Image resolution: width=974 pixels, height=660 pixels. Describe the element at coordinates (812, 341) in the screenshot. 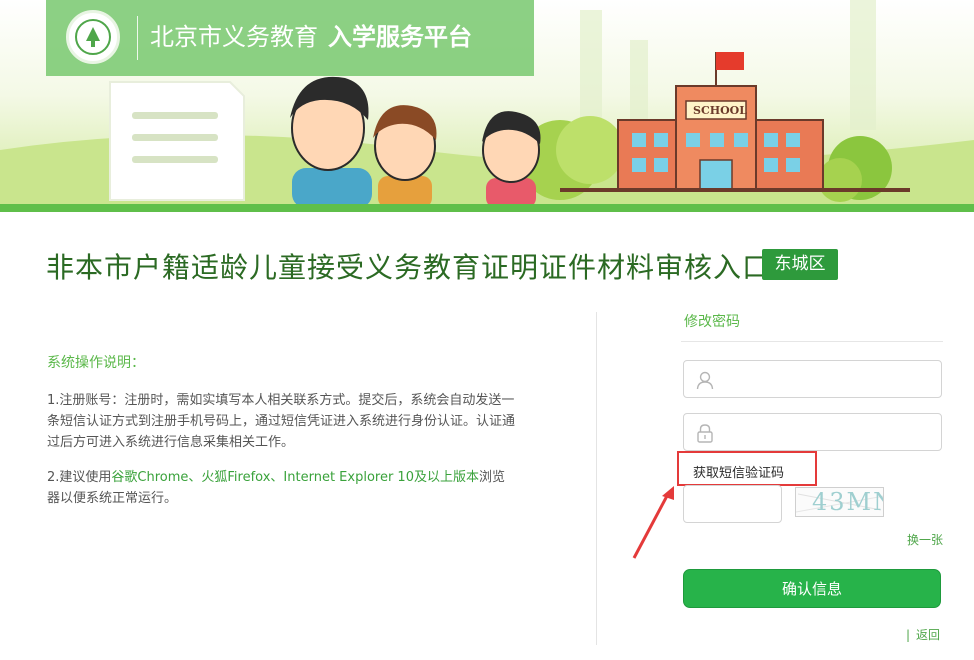

I see `form-heading-divider` at that location.